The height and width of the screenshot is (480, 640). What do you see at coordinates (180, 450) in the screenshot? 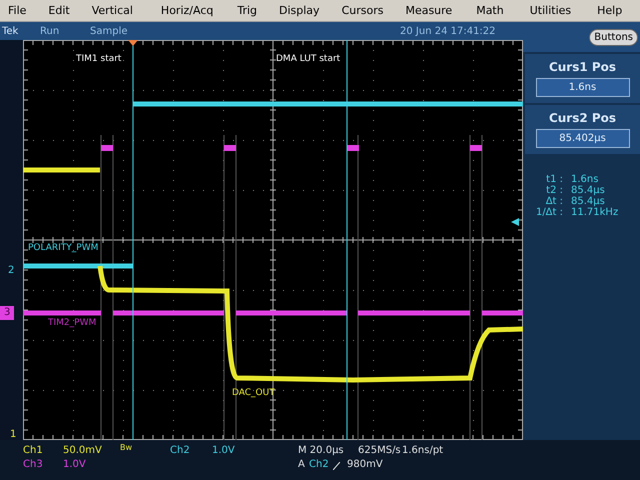
I see `channel-name: Ch2` at bounding box center [180, 450].